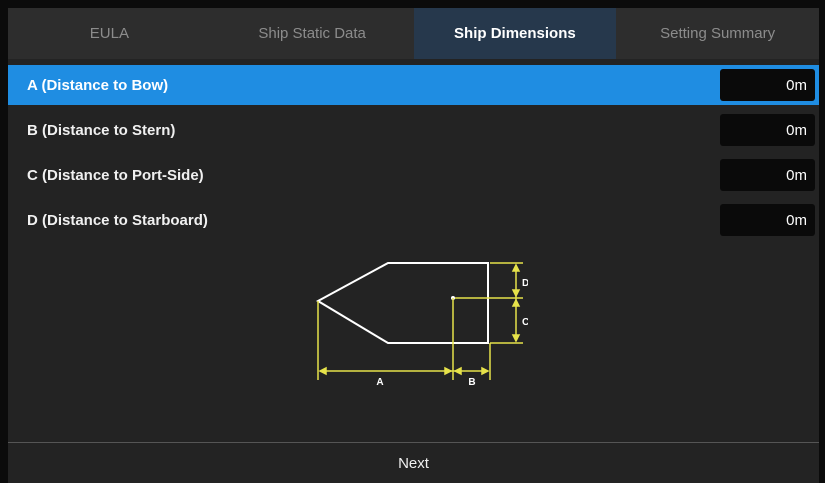 This screenshot has height=483, width=825. Describe the element at coordinates (312, 33) in the screenshot. I see `tab-ship-static-data: Ship Static Data` at that location.